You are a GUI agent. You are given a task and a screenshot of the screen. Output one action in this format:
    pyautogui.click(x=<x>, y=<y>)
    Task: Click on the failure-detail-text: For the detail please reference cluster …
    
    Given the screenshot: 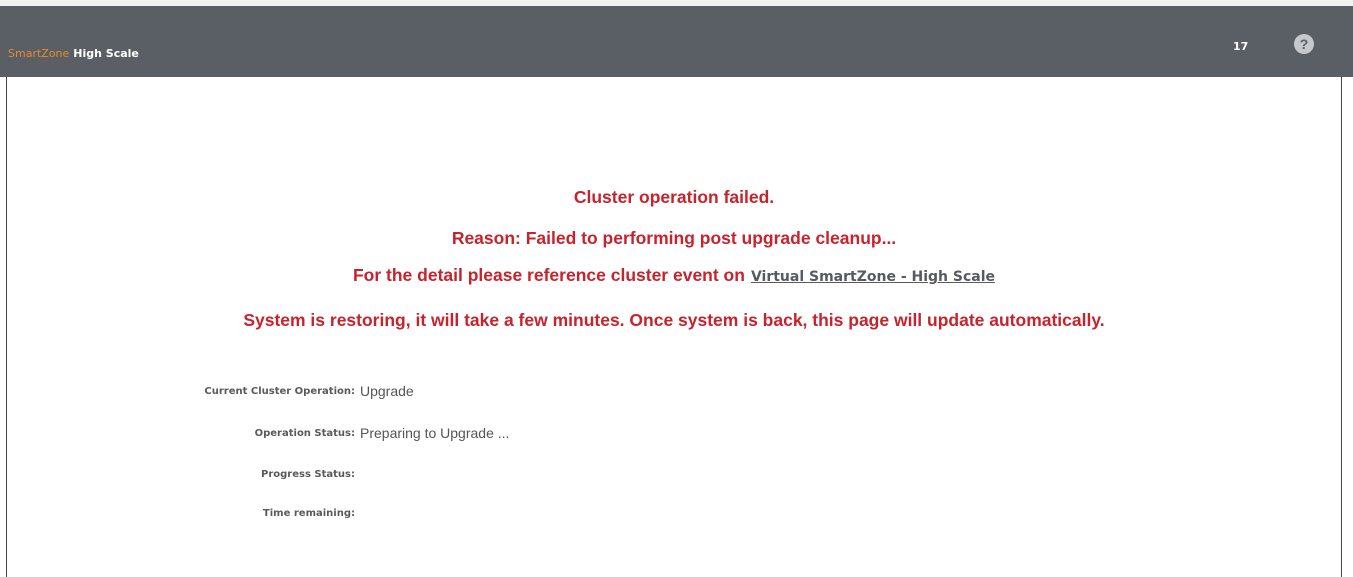 What is the action you would take?
    pyautogui.click(x=548, y=275)
    